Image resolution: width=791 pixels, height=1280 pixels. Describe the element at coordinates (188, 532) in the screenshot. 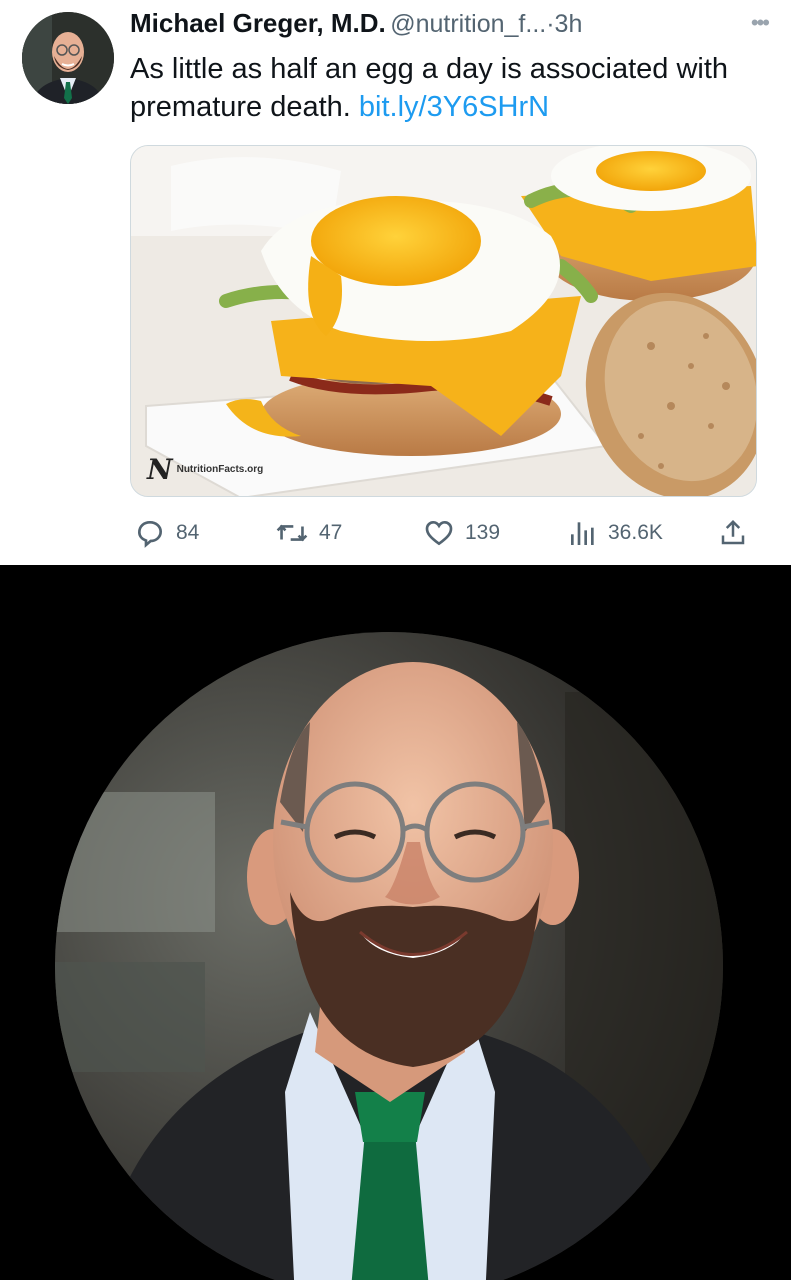

I see `reply-count: 84` at that location.